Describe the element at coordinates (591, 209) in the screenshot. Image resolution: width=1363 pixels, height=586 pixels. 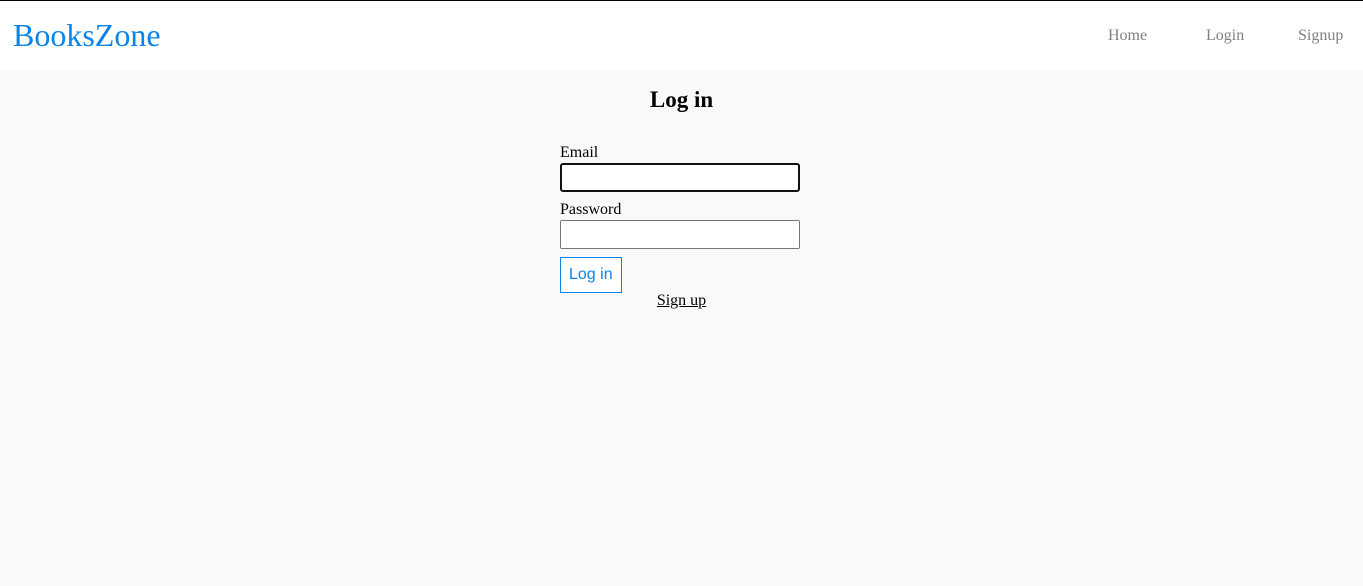
I see `password-label: Password` at that location.